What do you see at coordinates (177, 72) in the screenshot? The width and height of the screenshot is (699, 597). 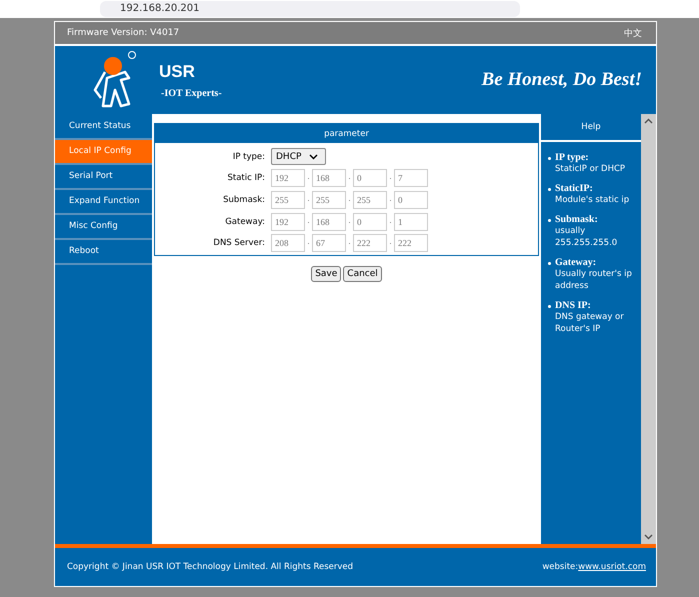 I see `brand-name: USR` at bounding box center [177, 72].